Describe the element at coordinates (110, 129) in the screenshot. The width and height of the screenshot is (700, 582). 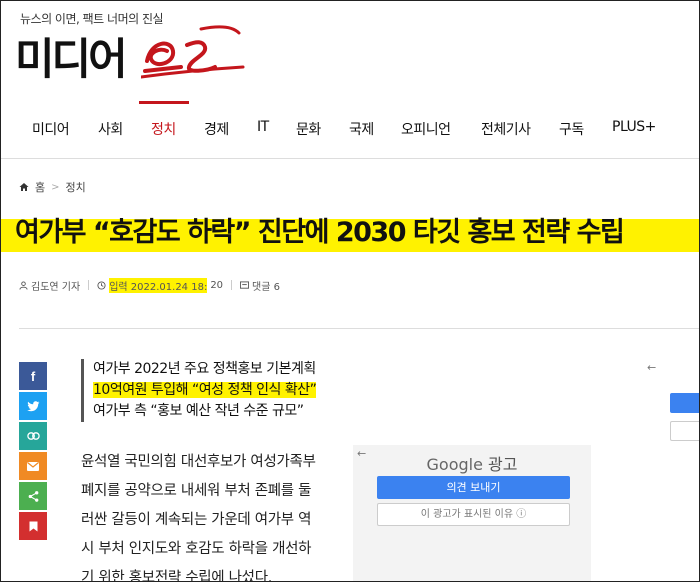
I see `nav-item-society: 사회` at that location.